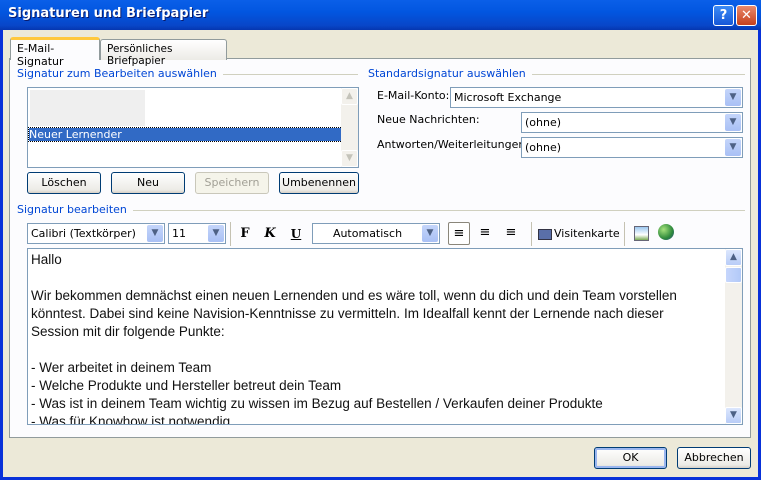  I want to click on replies-select: (ohne) ▼, so click(632, 147).